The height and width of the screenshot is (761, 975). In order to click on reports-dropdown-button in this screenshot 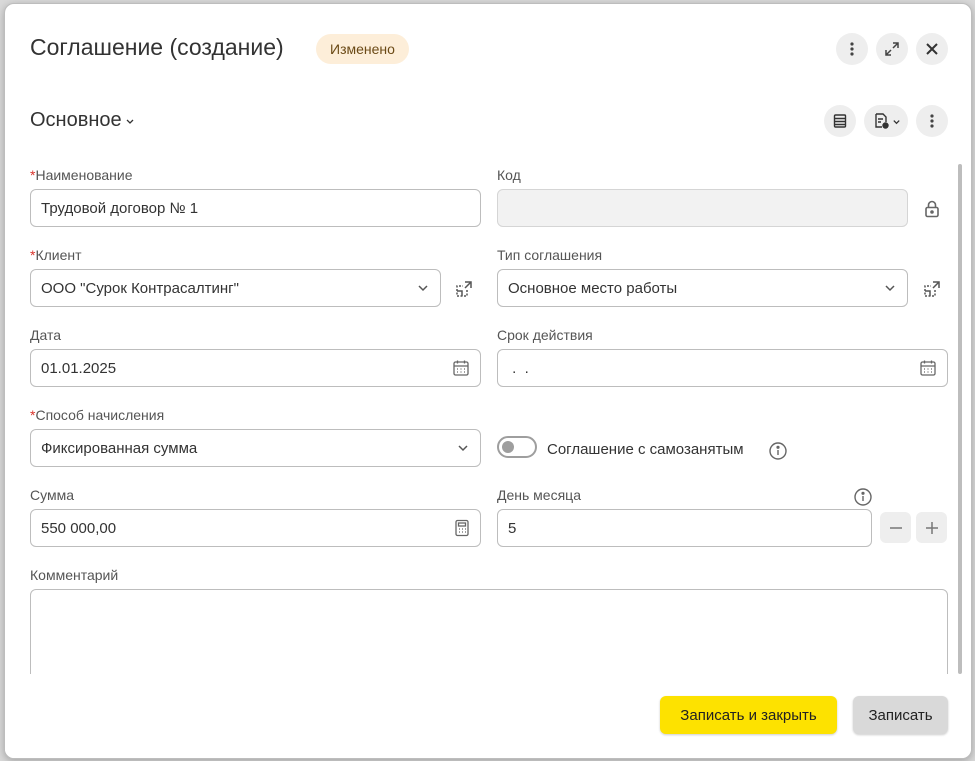, I will do `click(886, 121)`.